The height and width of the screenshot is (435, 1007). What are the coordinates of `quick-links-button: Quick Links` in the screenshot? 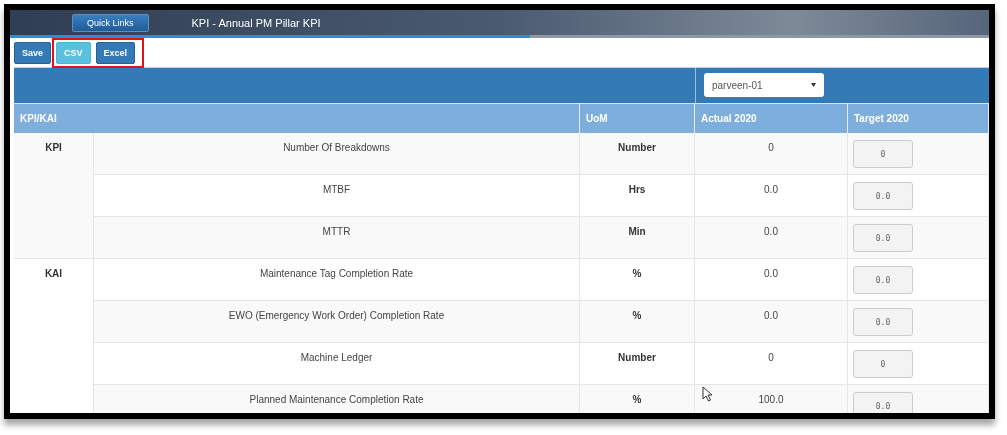 It's located at (110, 22).